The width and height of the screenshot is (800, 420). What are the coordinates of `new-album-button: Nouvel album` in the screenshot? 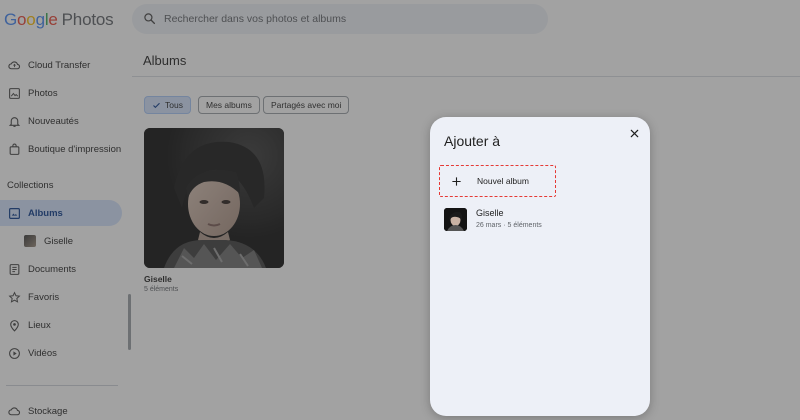 It's located at (497, 181).